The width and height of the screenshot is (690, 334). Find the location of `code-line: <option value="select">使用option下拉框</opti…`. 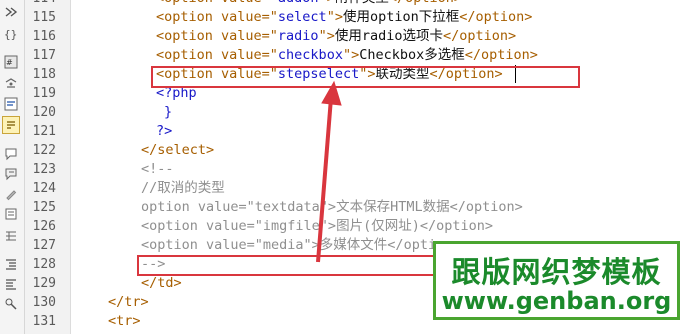

code-line: <option value="select">使用option下拉框</opti… is located at coordinates (344, 17).